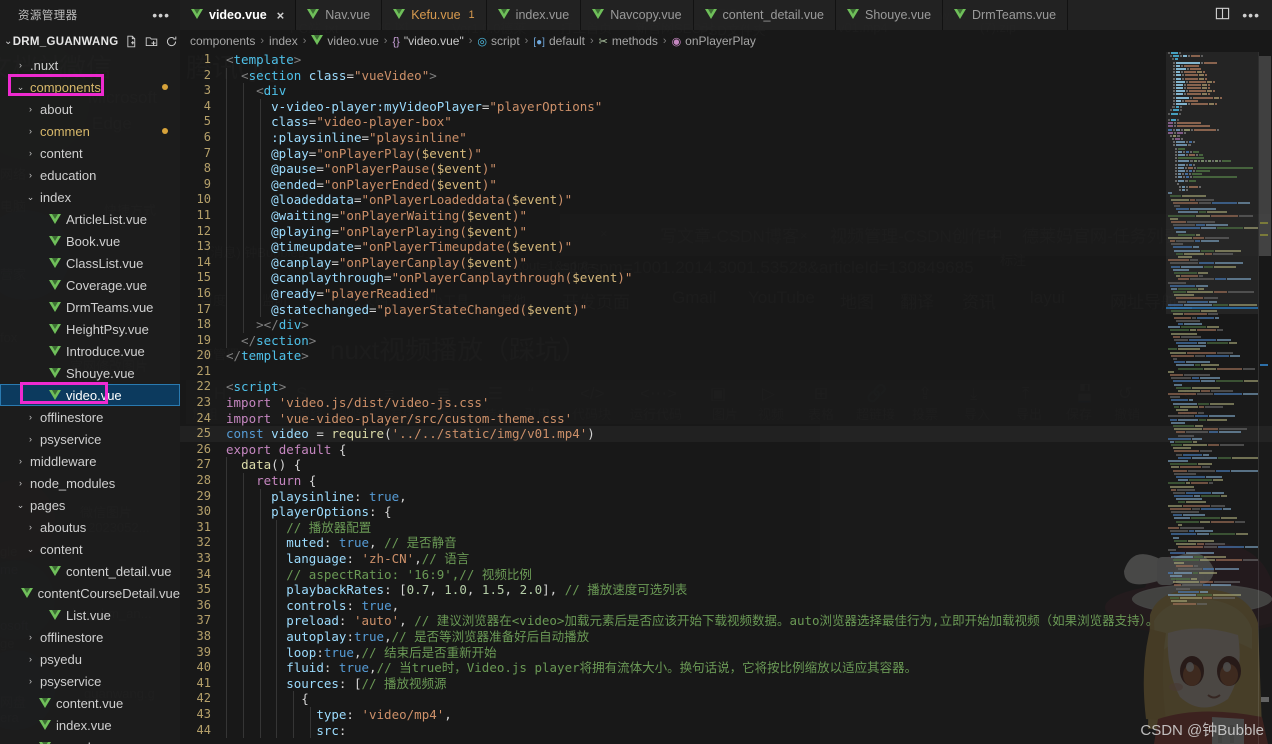  I want to click on code-line: 21, so click(726, 372).